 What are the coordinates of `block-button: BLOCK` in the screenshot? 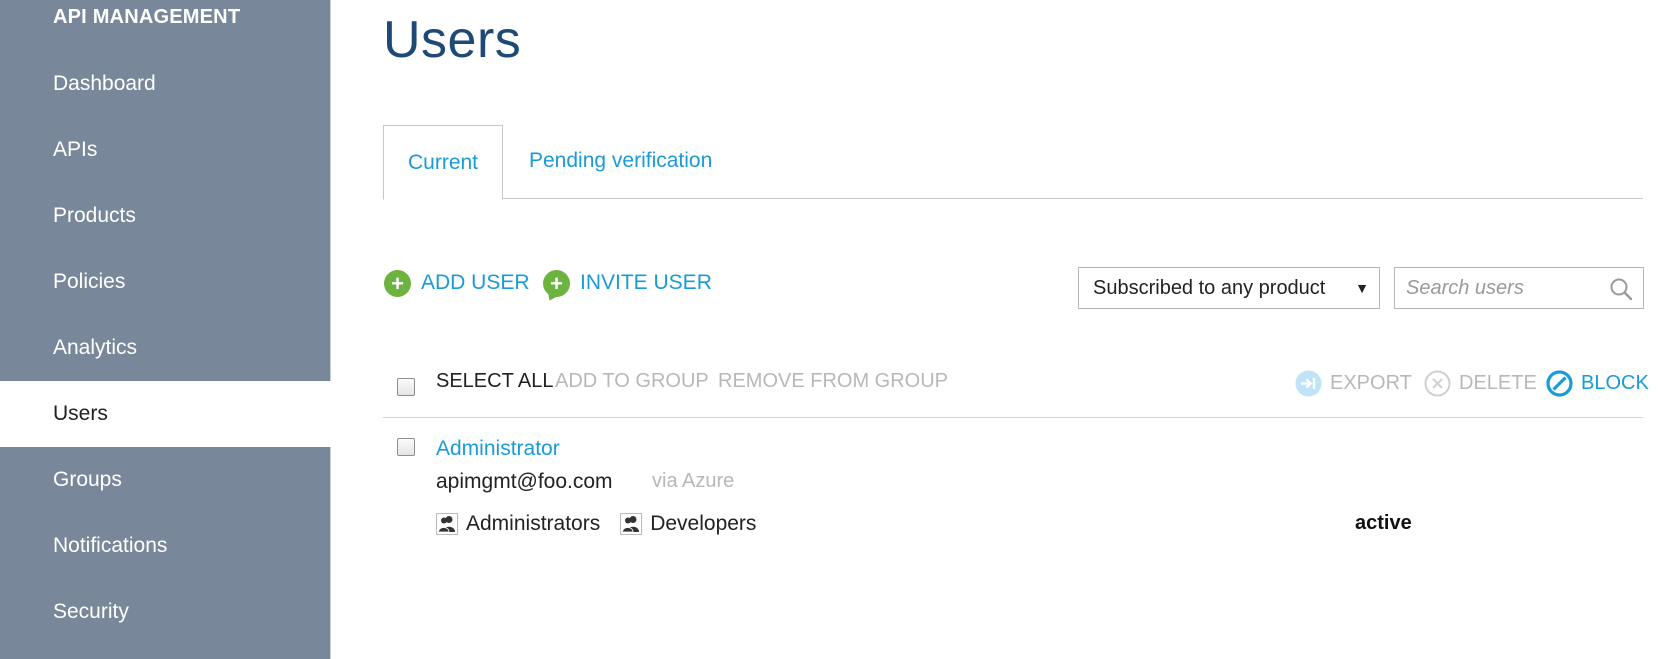 It's located at (1597, 383).